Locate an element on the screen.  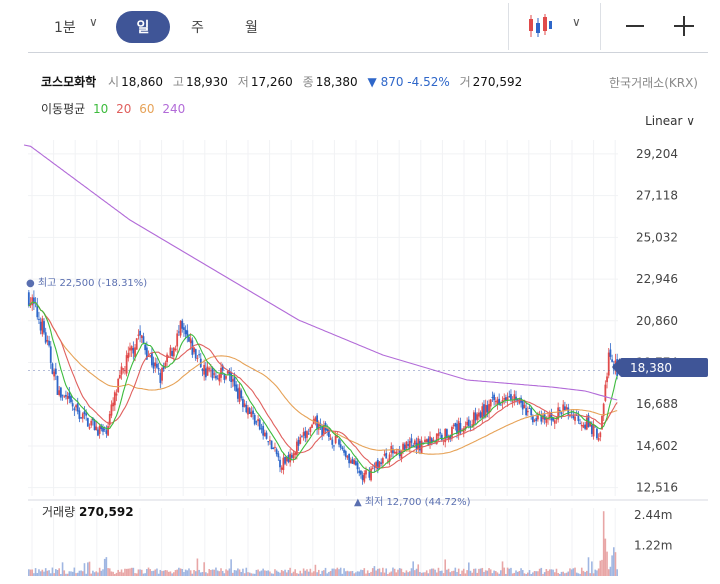
close-label: 종 is located at coordinates (308, 82).